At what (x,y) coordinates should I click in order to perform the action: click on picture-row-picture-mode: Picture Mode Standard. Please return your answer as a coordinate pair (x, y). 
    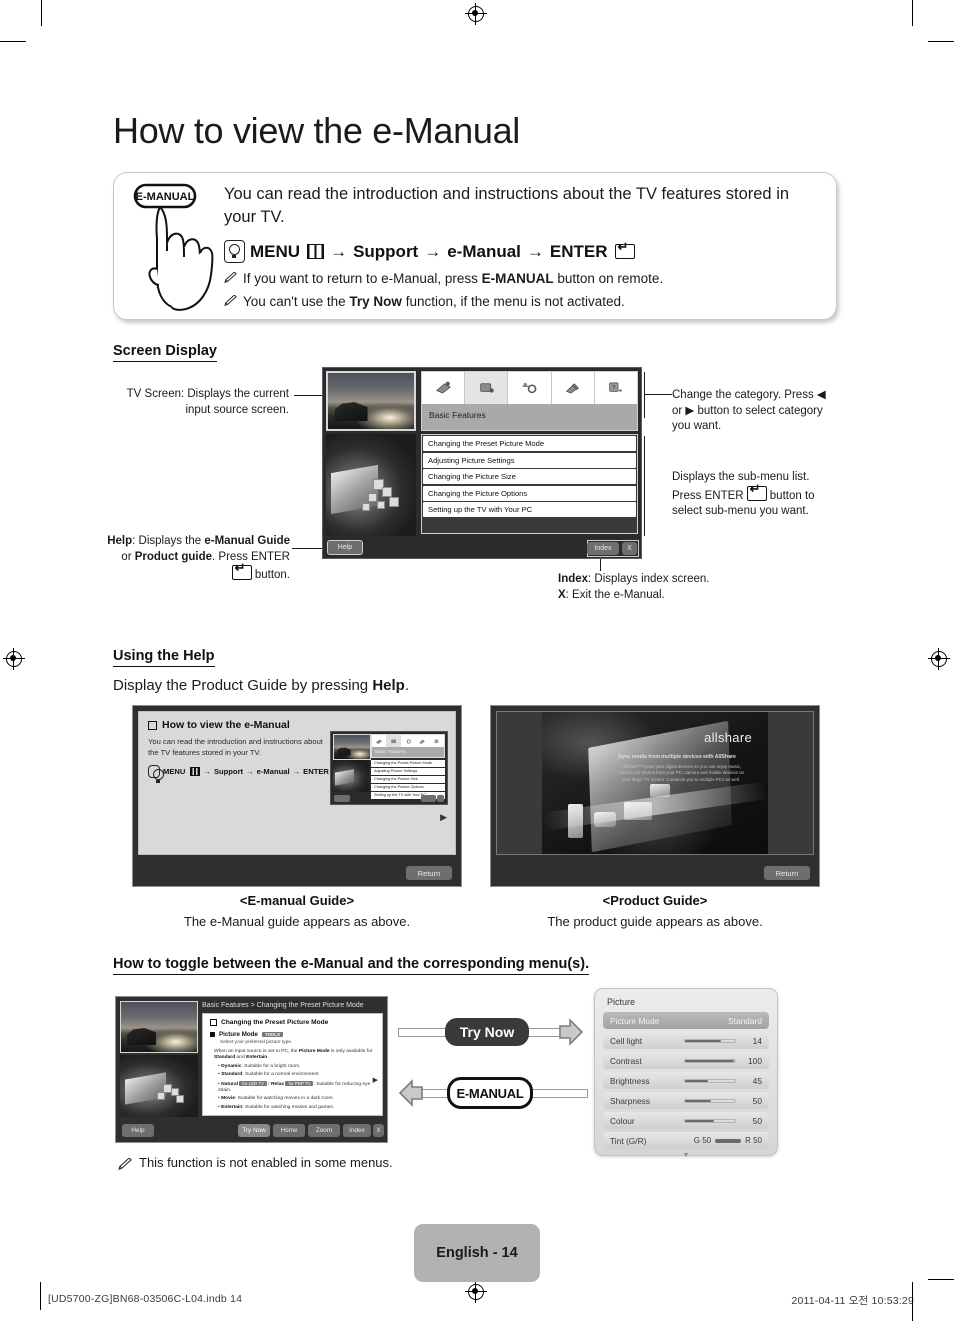
    Looking at the image, I should click on (686, 1020).